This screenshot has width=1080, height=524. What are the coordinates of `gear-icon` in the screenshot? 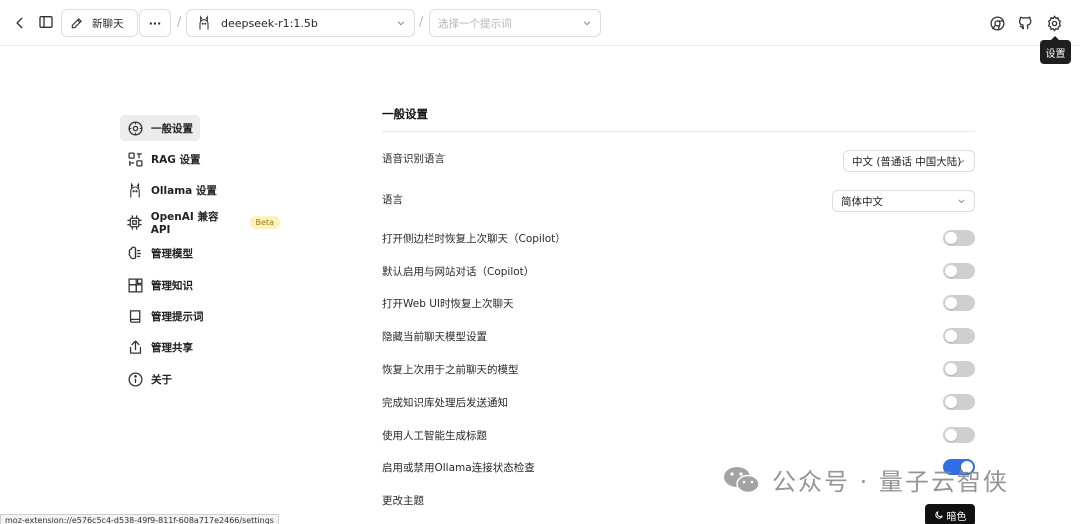 It's located at (1054, 23).